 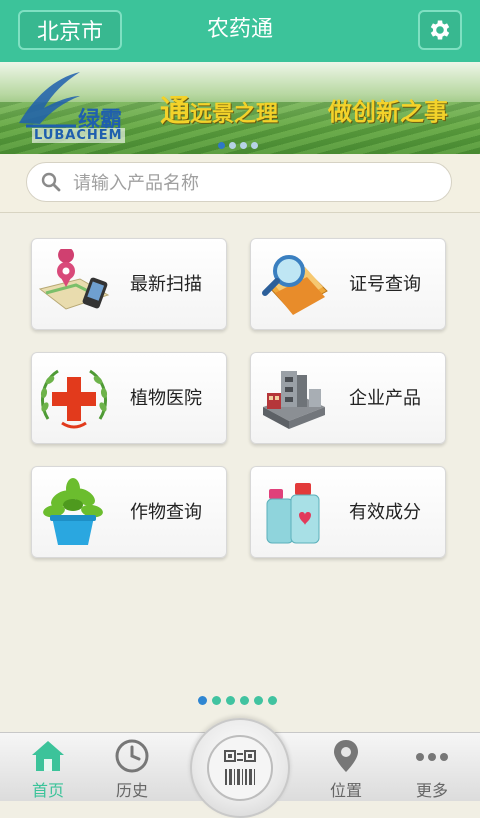 What do you see at coordinates (48, 756) in the screenshot?
I see `home-icon` at bounding box center [48, 756].